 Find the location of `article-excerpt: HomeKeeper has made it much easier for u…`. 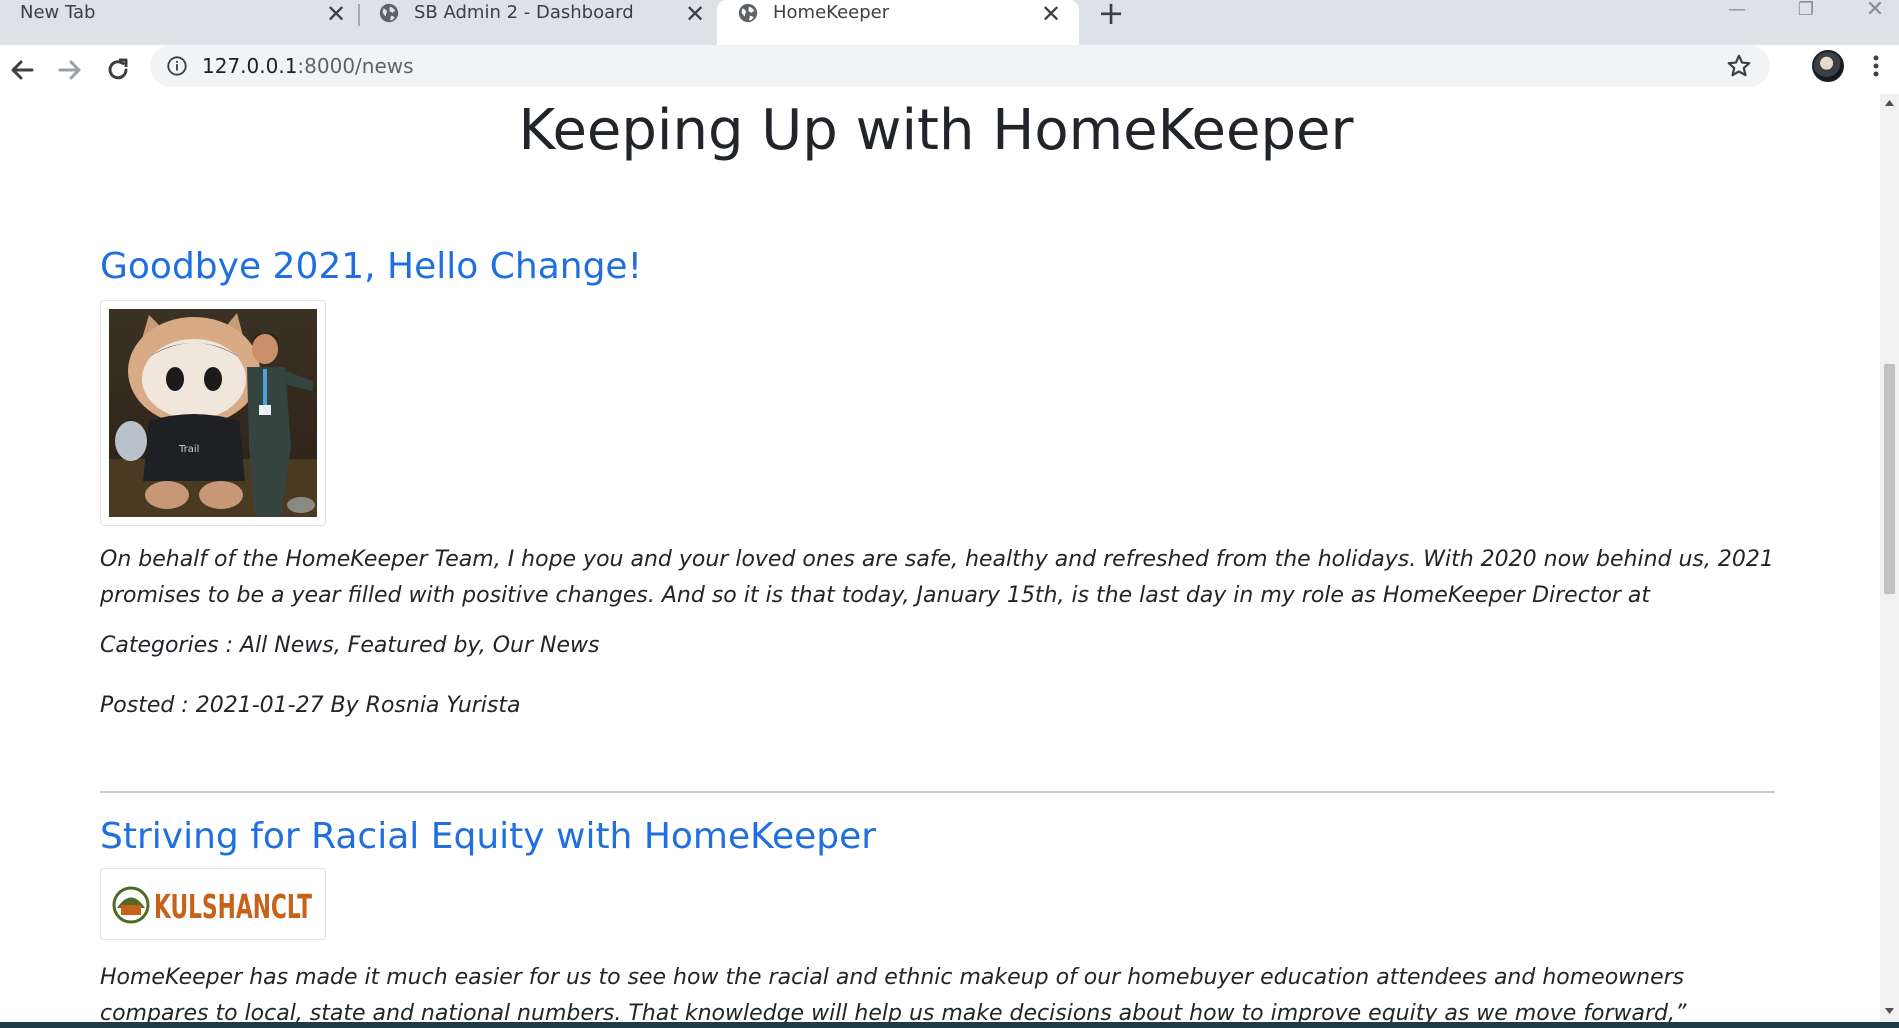

article-excerpt: HomeKeeper has made it much easier for u… is located at coordinates (893, 994).